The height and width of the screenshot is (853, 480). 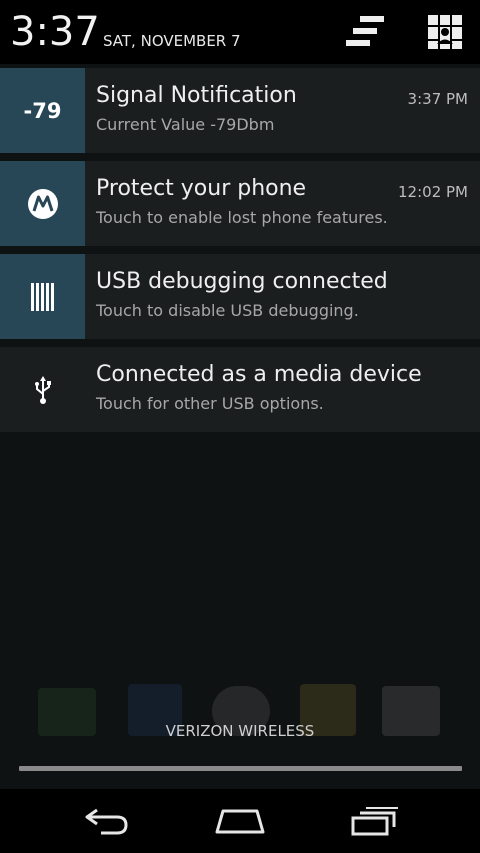 I want to click on back-button, so click(x=107, y=821).